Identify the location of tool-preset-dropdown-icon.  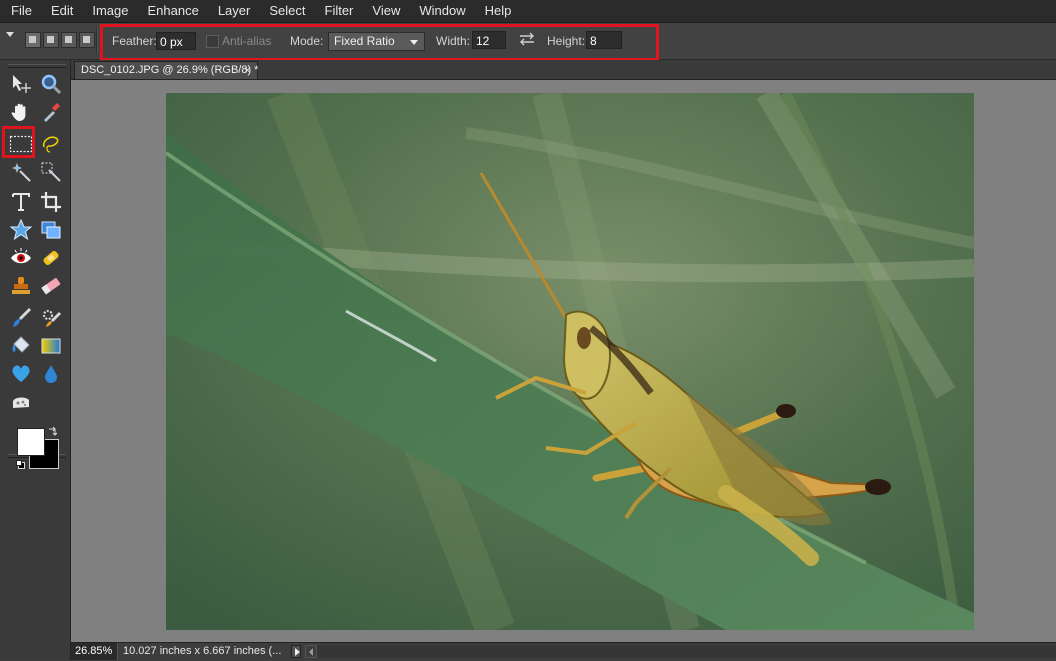
(10, 34).